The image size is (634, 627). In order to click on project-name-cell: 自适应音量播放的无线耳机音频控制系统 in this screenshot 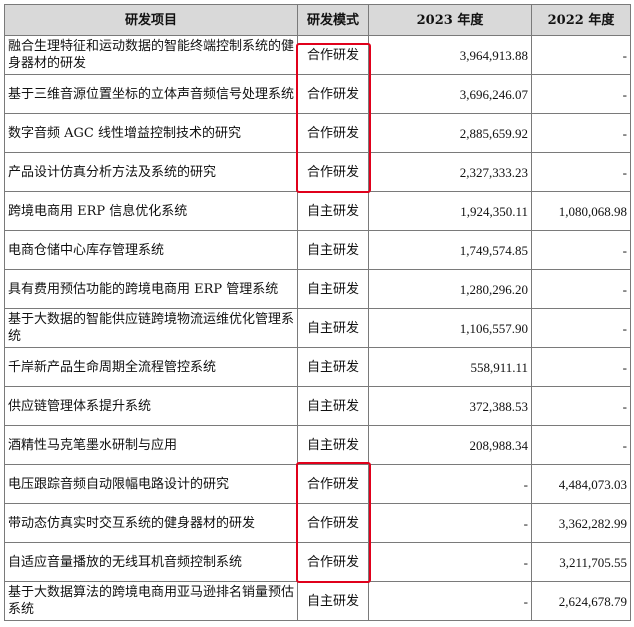, I will do `click(151, 562)`.